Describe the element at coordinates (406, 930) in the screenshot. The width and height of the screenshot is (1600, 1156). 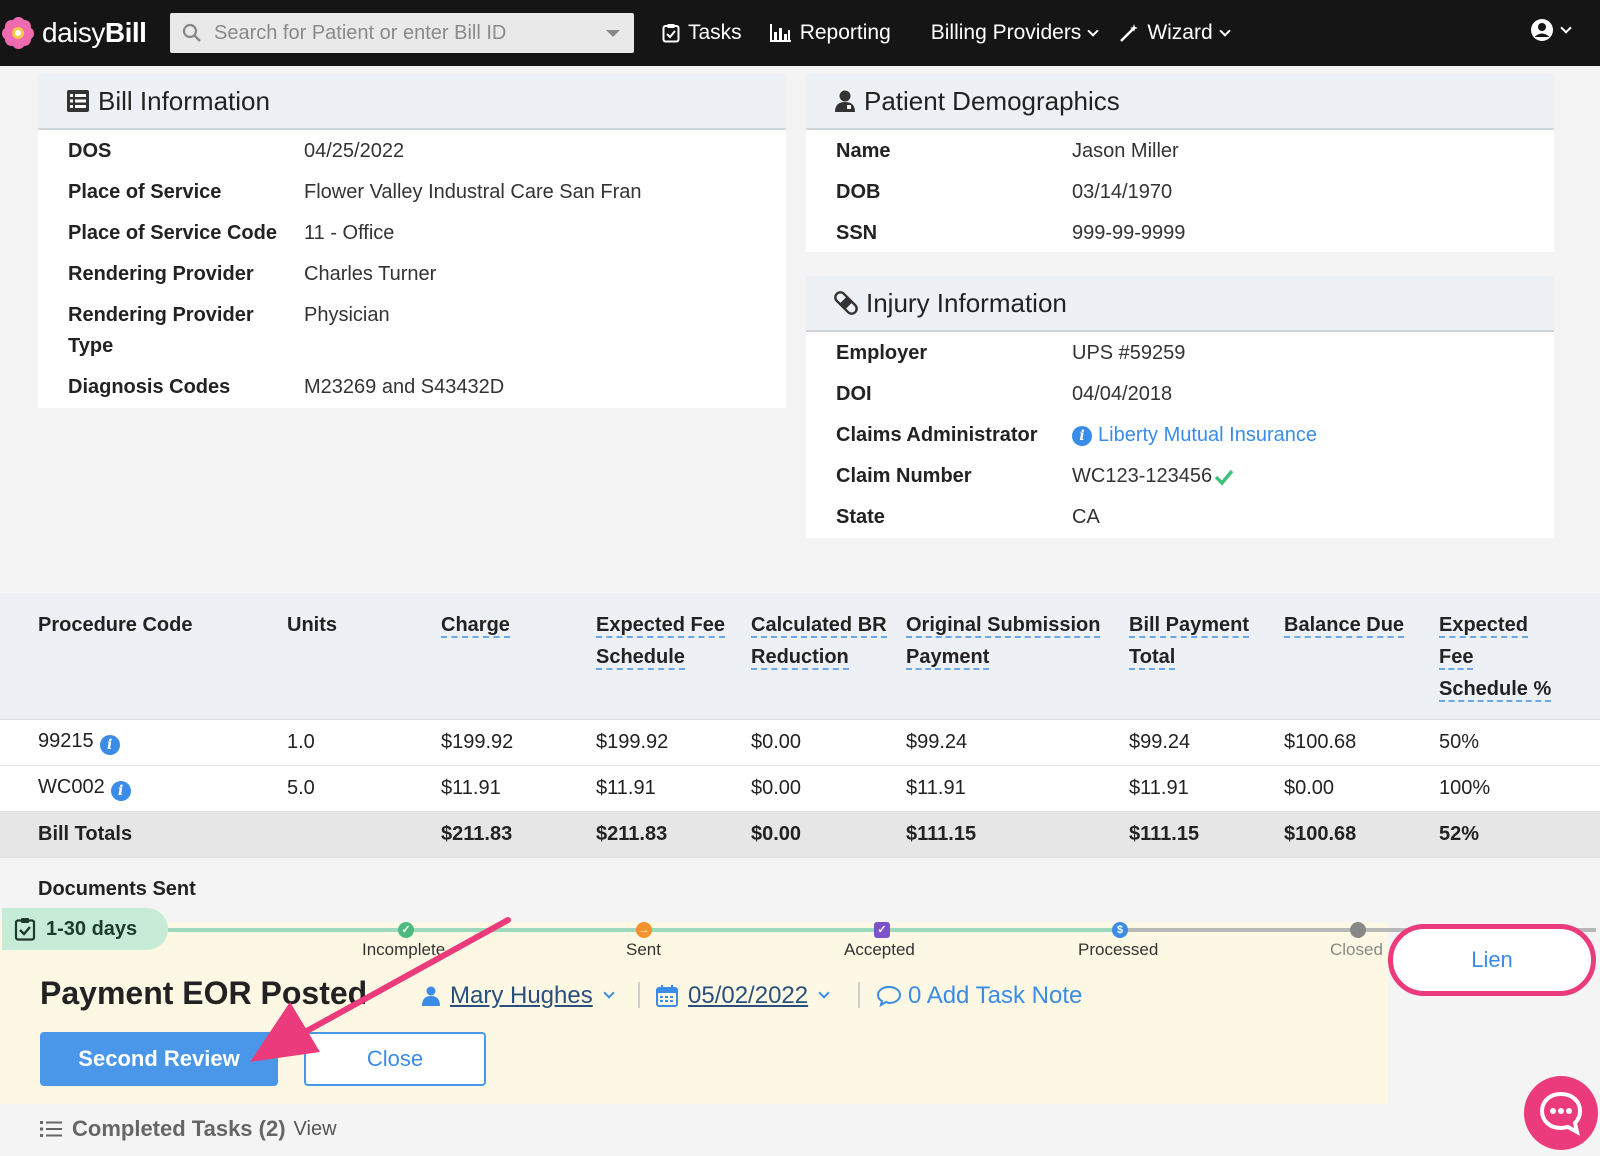
I see `stage-incomplete-check-icon: ✓` at that location.